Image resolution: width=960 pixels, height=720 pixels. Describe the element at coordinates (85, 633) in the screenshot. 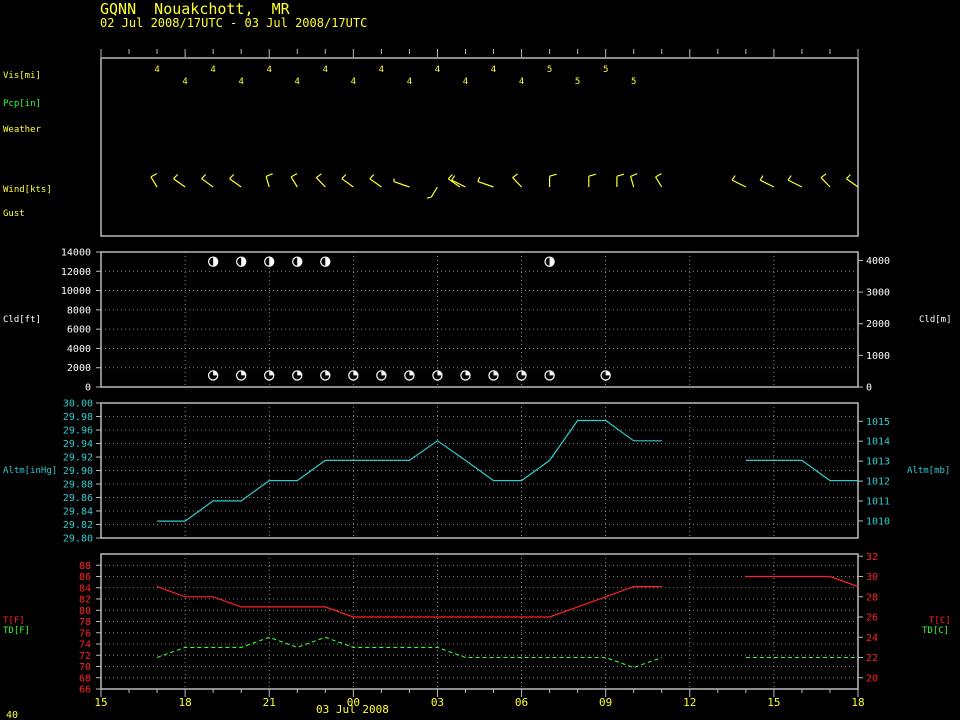

I see `temp-ytick-f: 76` at that location.